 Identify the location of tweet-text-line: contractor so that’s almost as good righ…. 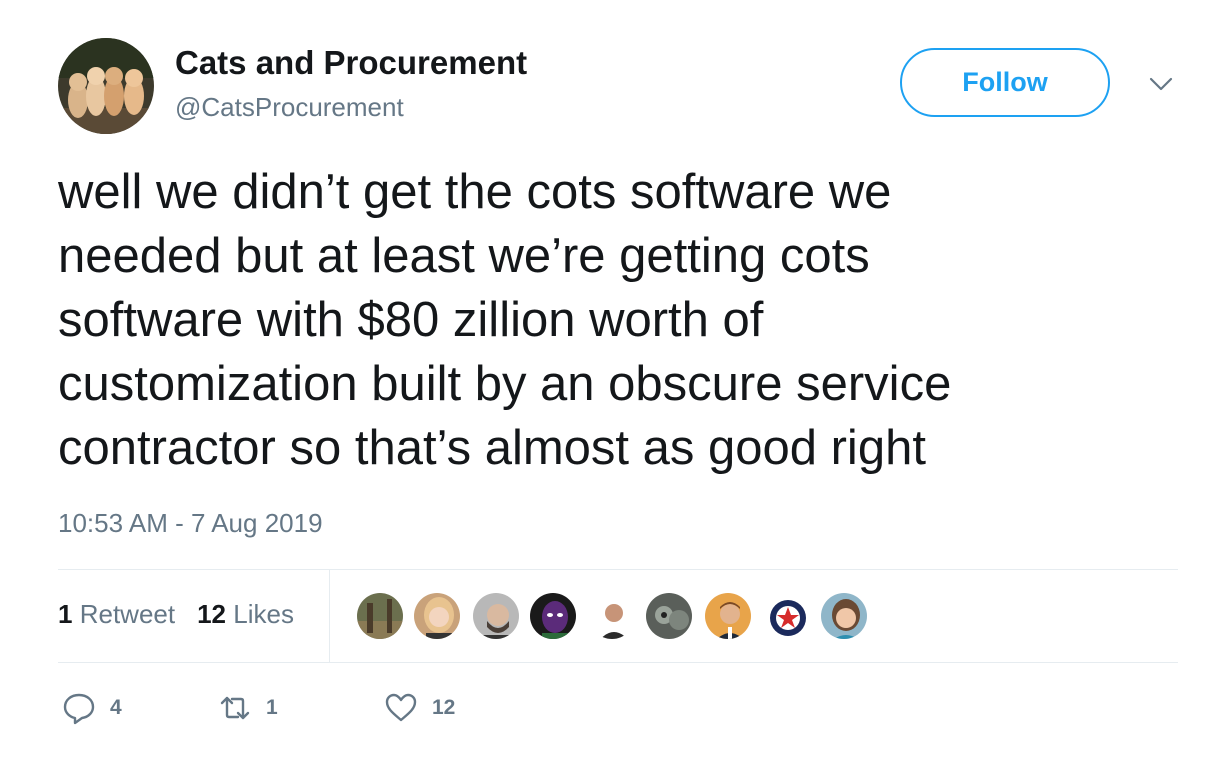
(492, 448).